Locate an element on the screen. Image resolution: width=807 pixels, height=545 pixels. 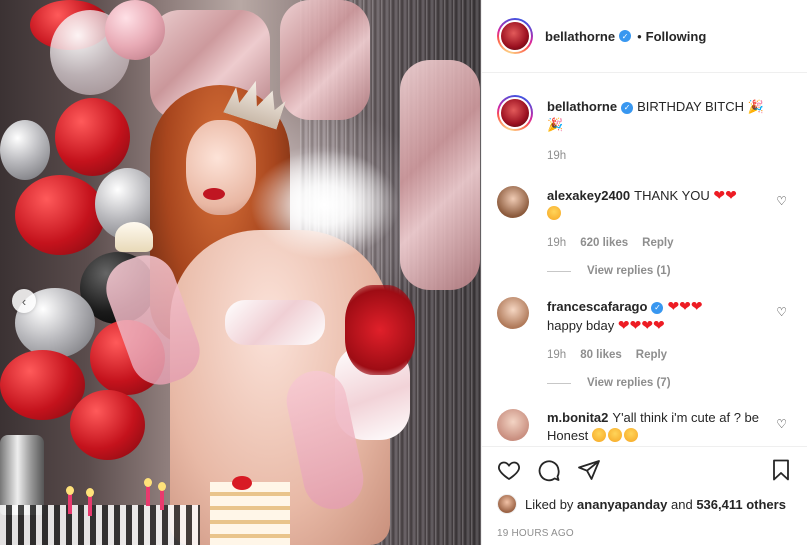
heart-icon is located at coordinates (509, 470).